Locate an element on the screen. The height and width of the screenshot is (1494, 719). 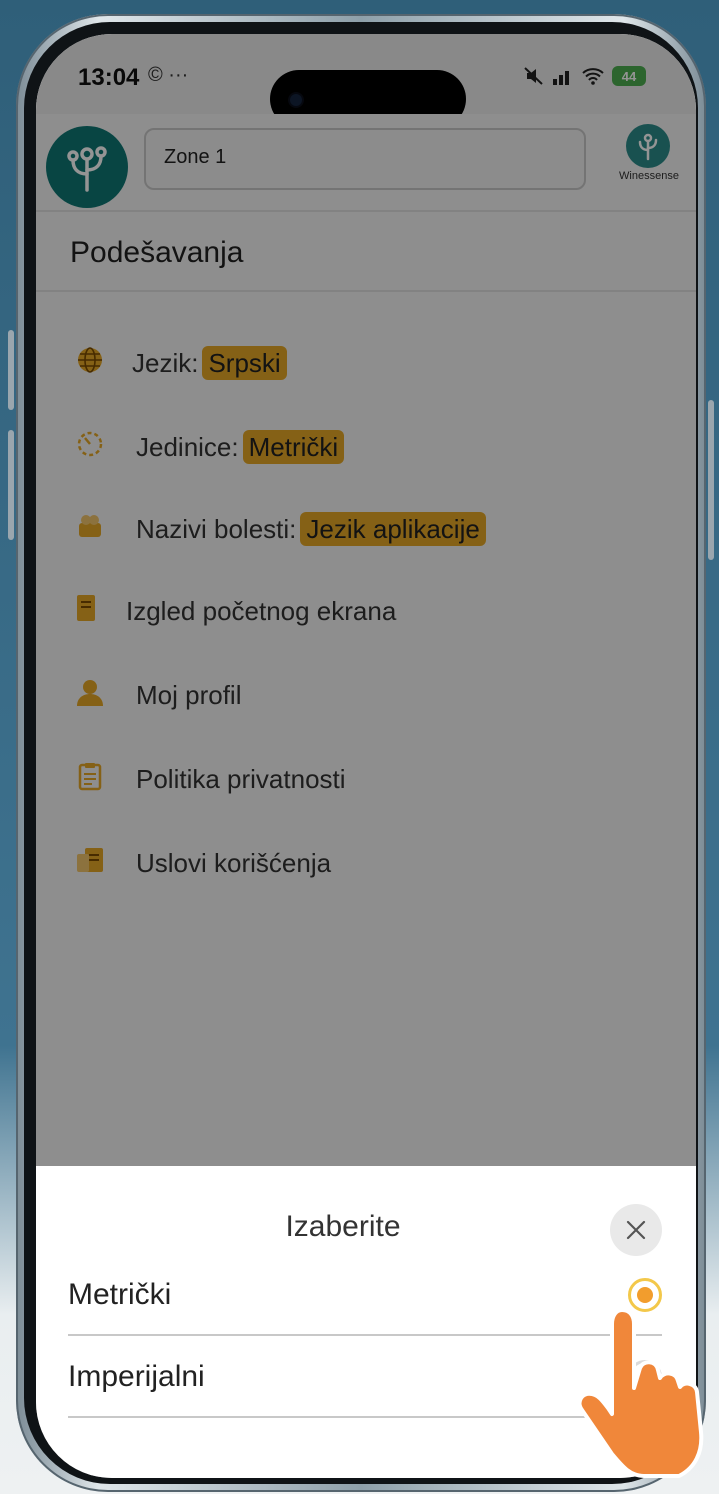
pointer-hand-icon is located at coordinates (640, 1393).